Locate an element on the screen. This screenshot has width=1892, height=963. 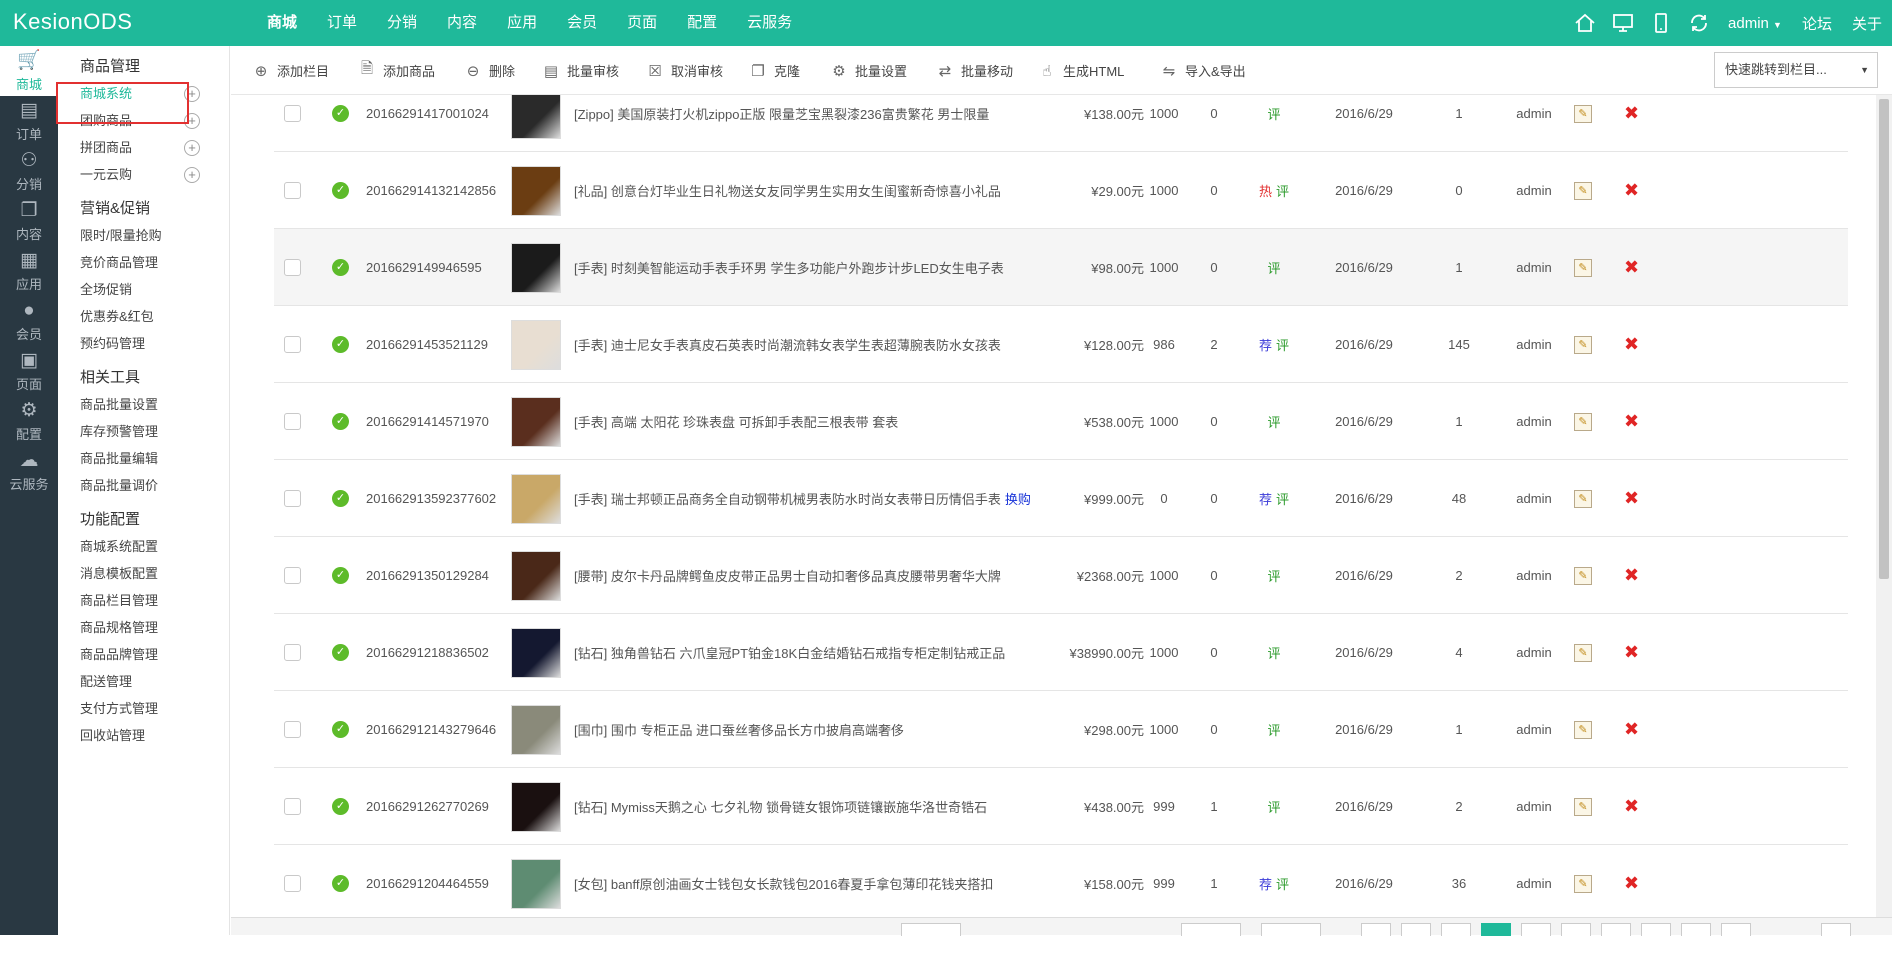
sidebar-item: 商品规格管理 is located at coordinates (154, 627).